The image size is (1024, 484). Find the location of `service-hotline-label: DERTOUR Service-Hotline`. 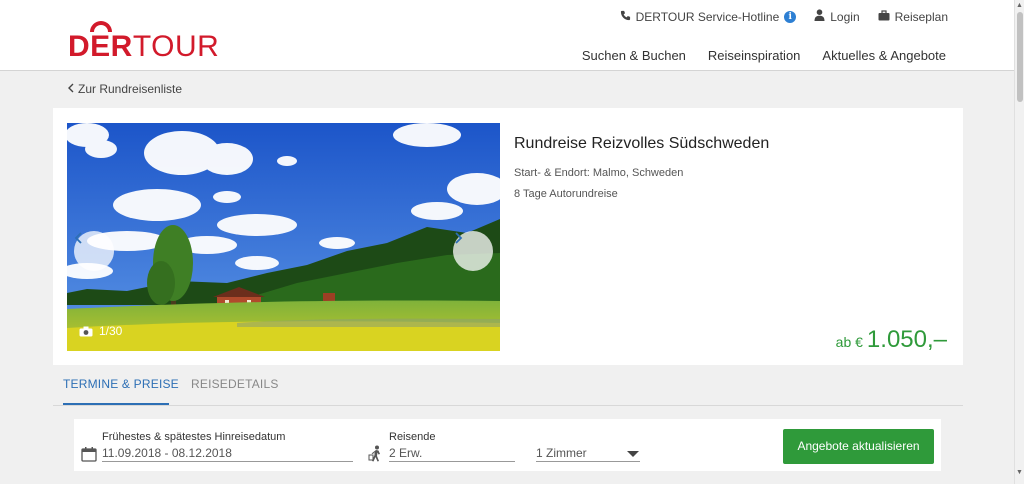

service-hotline-label: DERTOUR Service-Hotline is located at coordinates (707, 16).